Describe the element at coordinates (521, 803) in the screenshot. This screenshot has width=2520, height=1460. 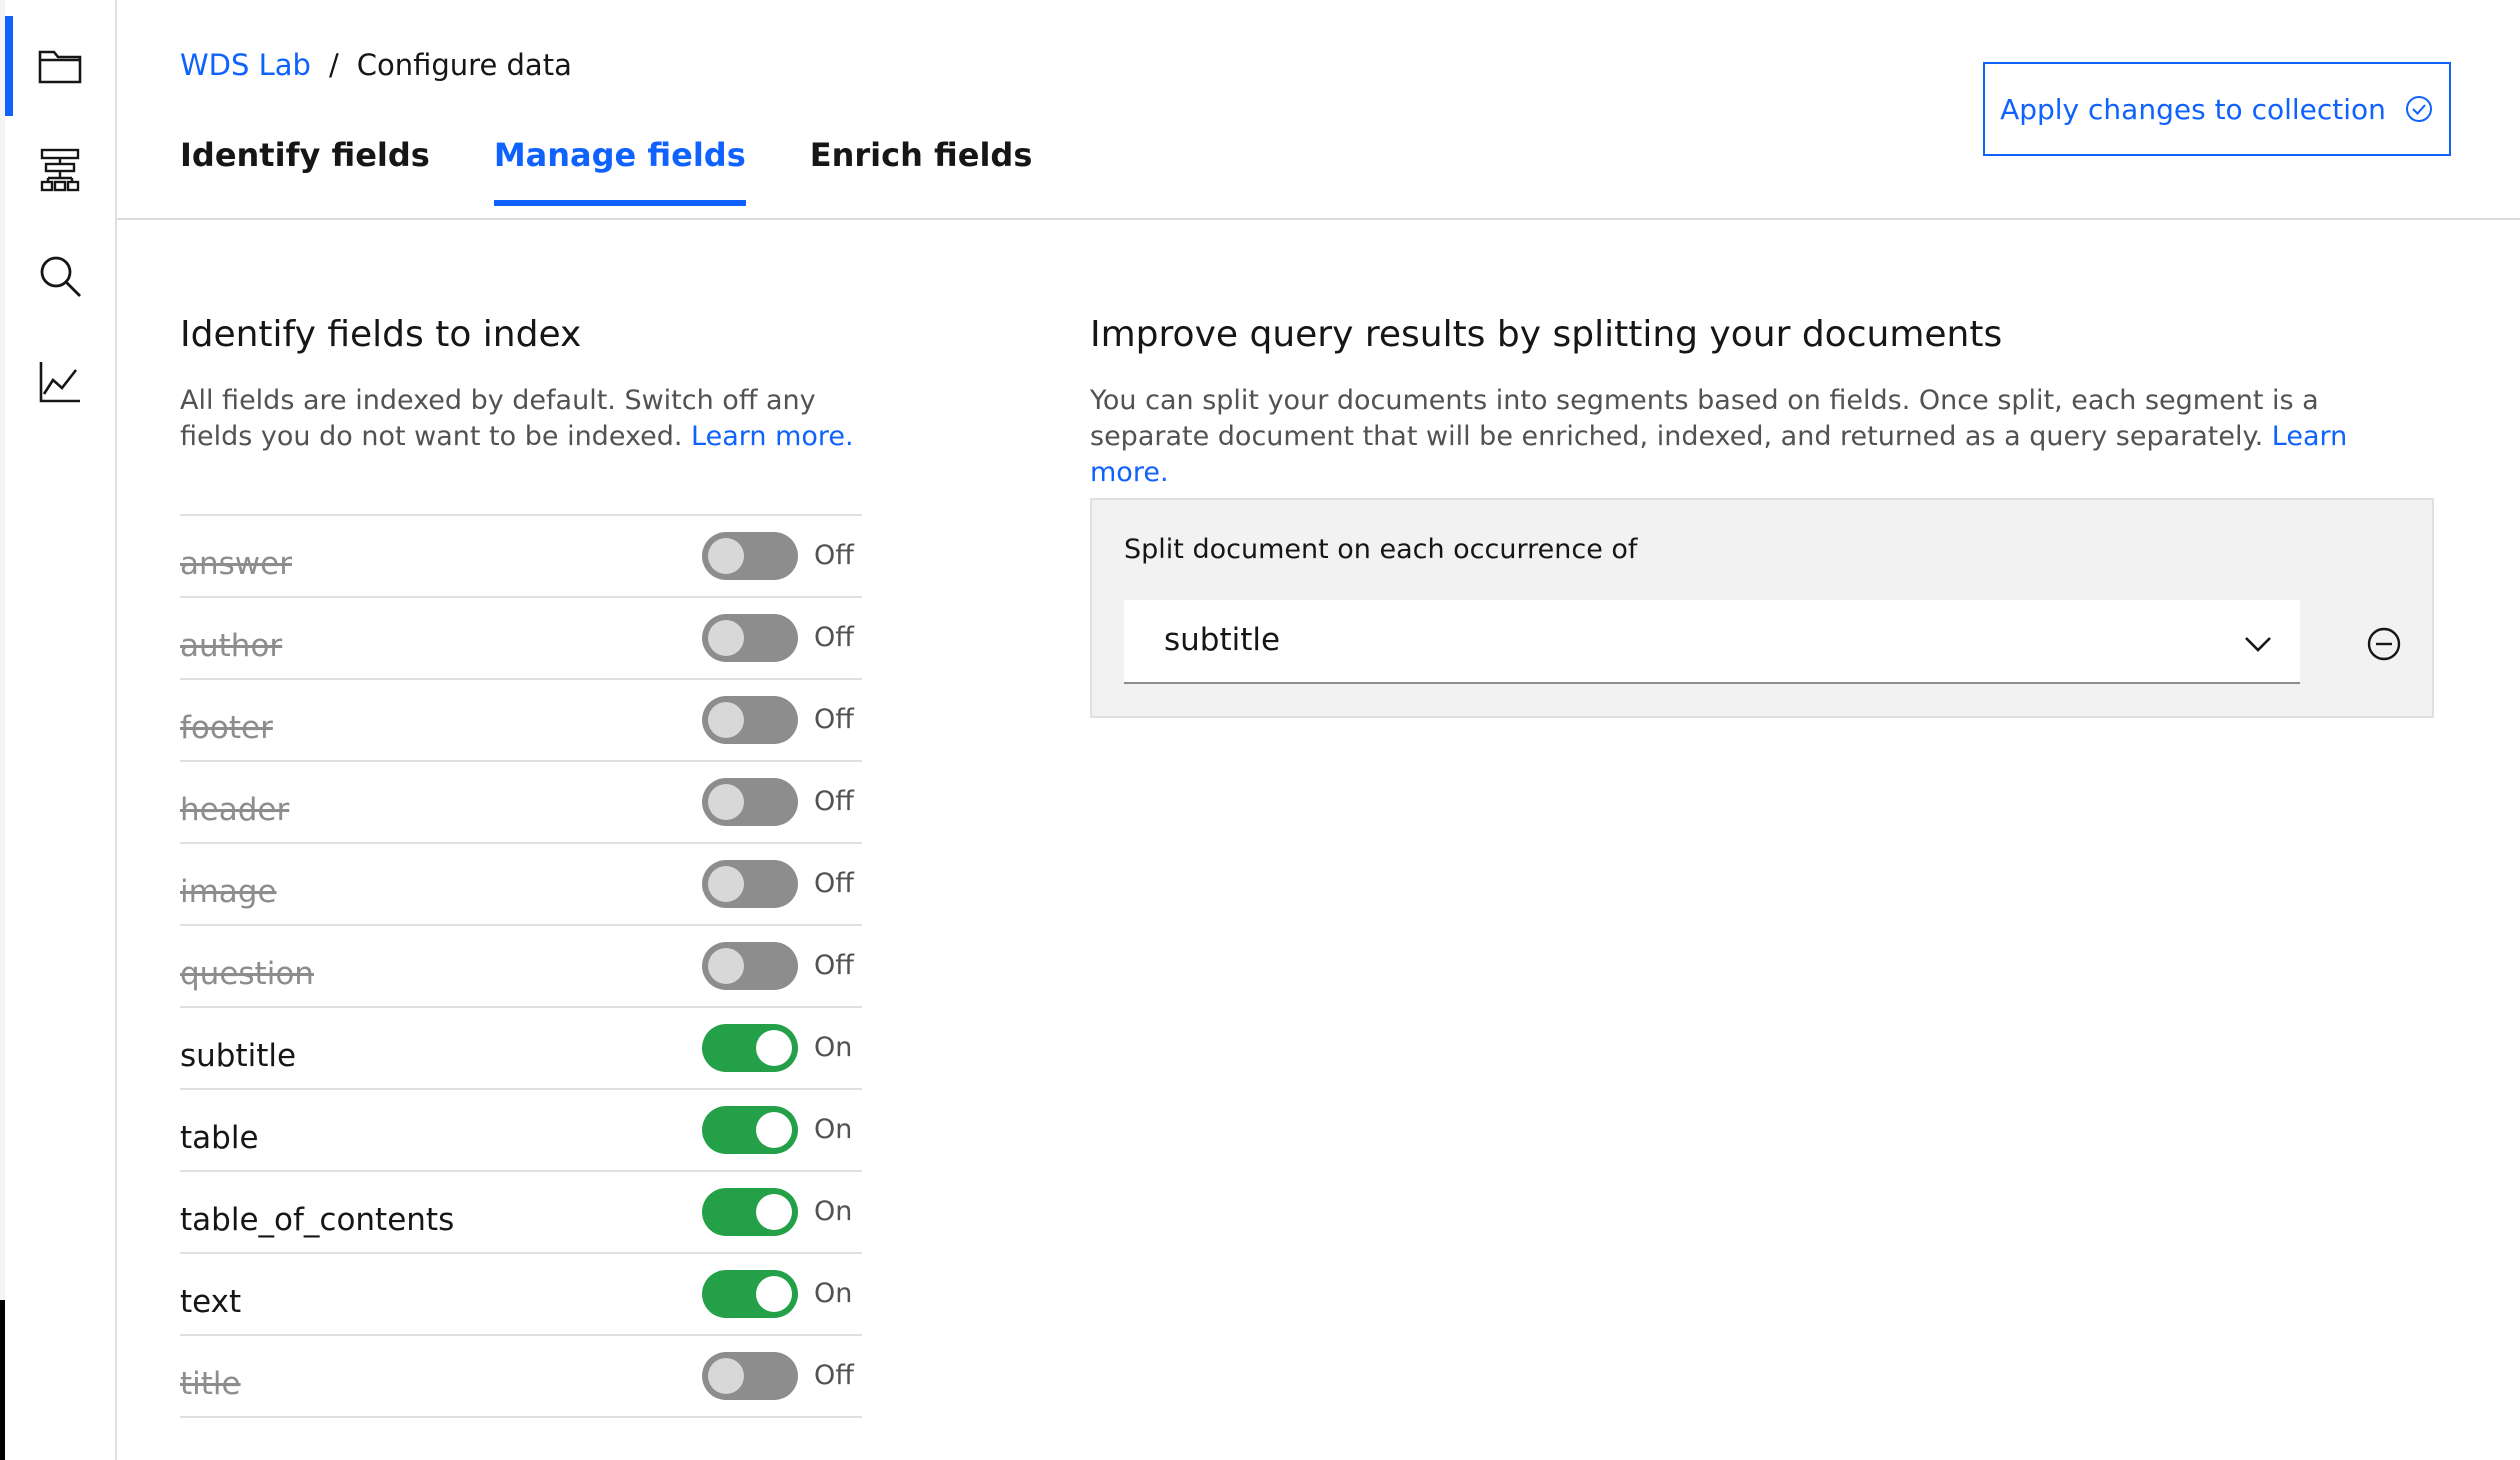
I see `field-row-header: header Off` at that location.